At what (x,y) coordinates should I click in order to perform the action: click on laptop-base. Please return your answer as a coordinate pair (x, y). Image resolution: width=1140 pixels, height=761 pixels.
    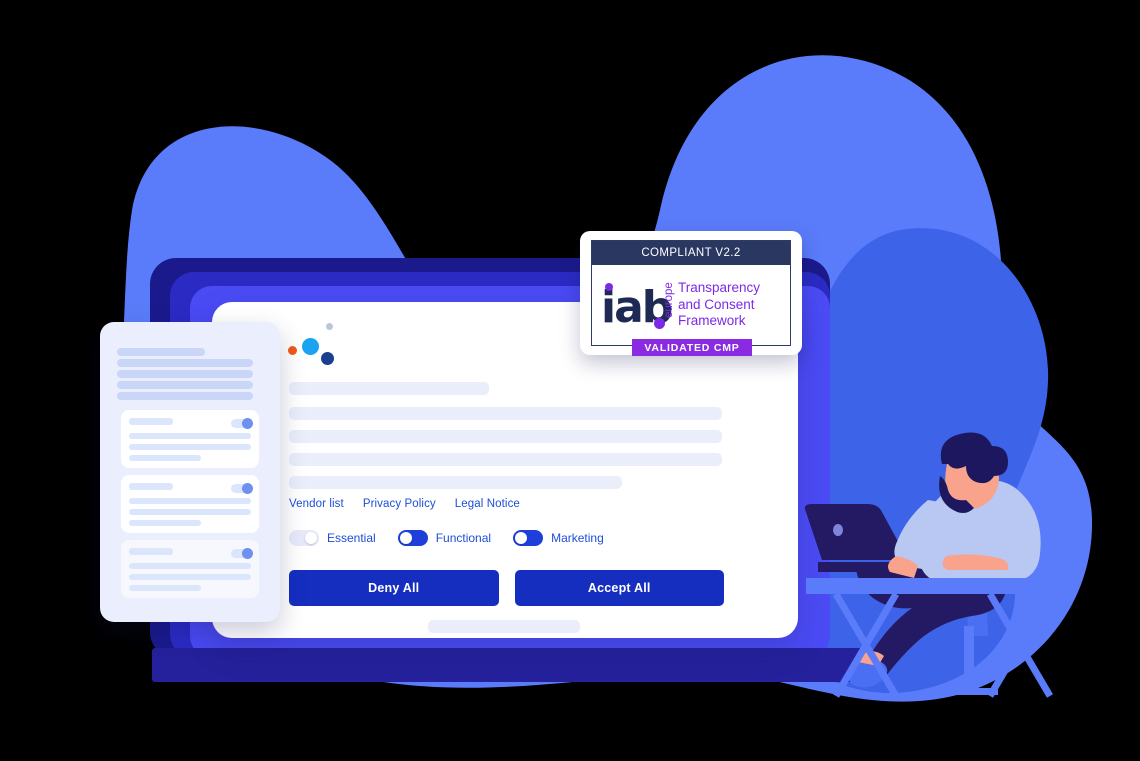
    Looking at the image, I should click on (512, 665).